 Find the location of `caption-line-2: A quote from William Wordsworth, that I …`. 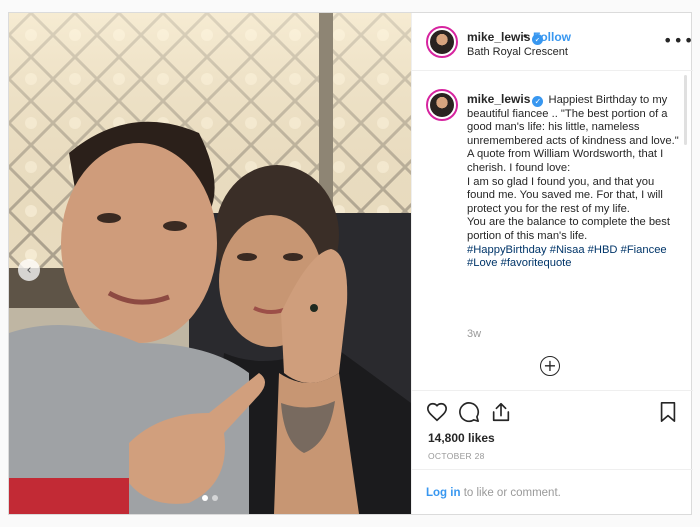

caption-line-2: A quote from William Wordsworth, that I … is located at coordinates (565, 161).